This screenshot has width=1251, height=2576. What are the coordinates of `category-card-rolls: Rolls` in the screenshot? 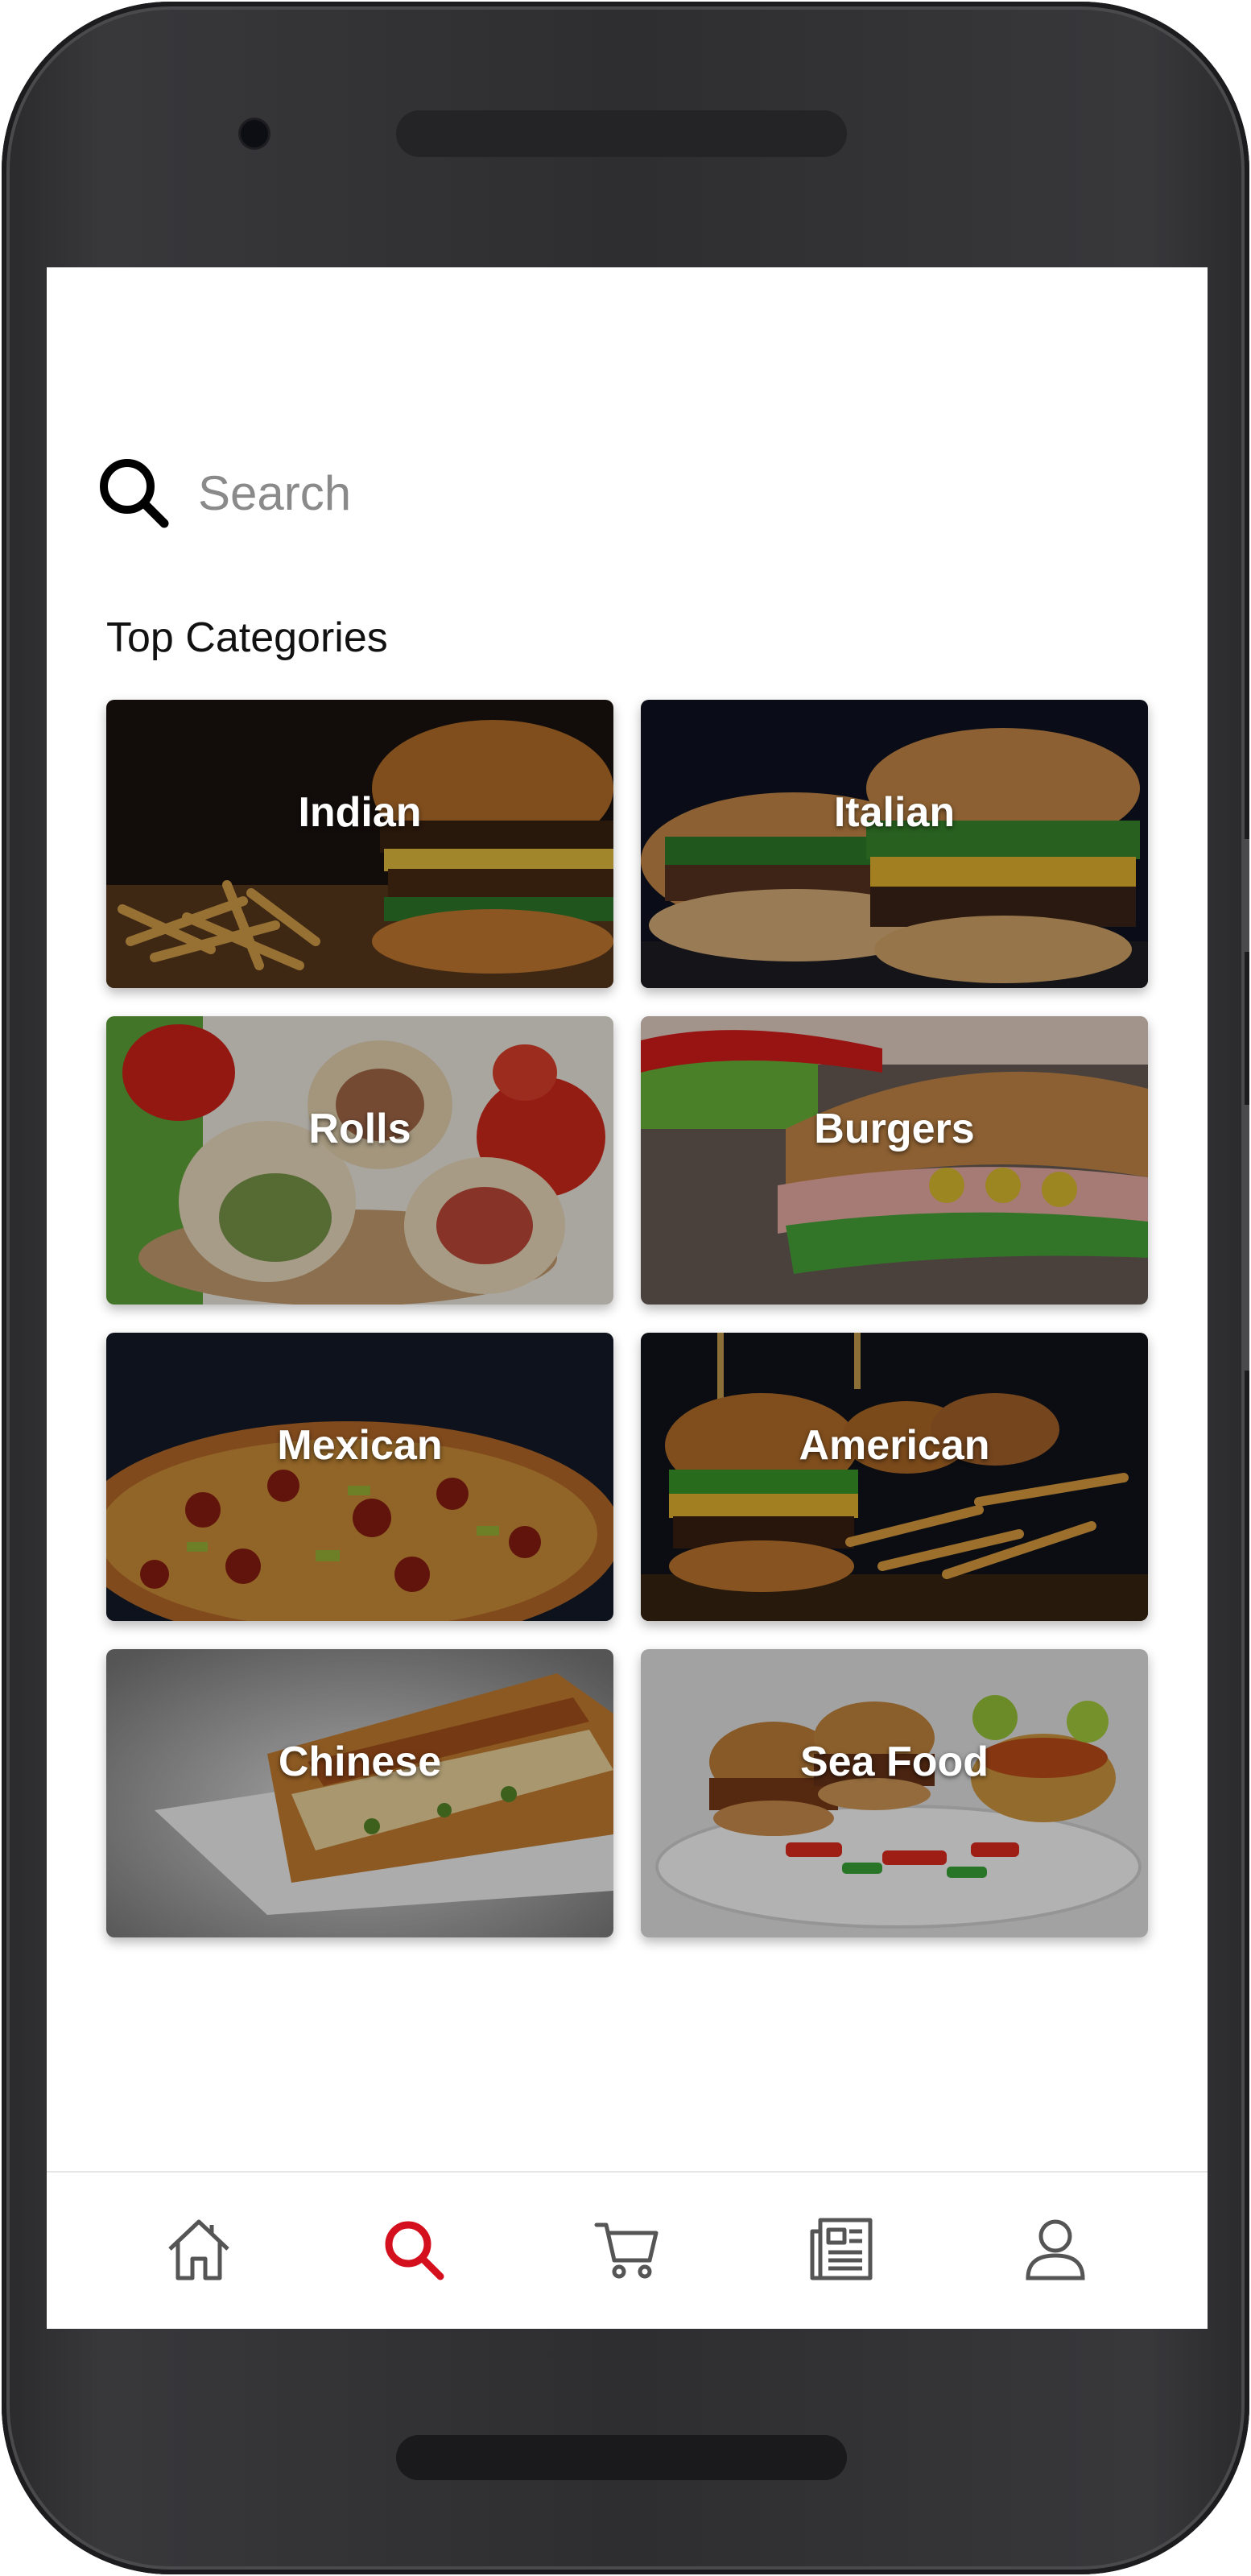 It's located at (359, 1160).